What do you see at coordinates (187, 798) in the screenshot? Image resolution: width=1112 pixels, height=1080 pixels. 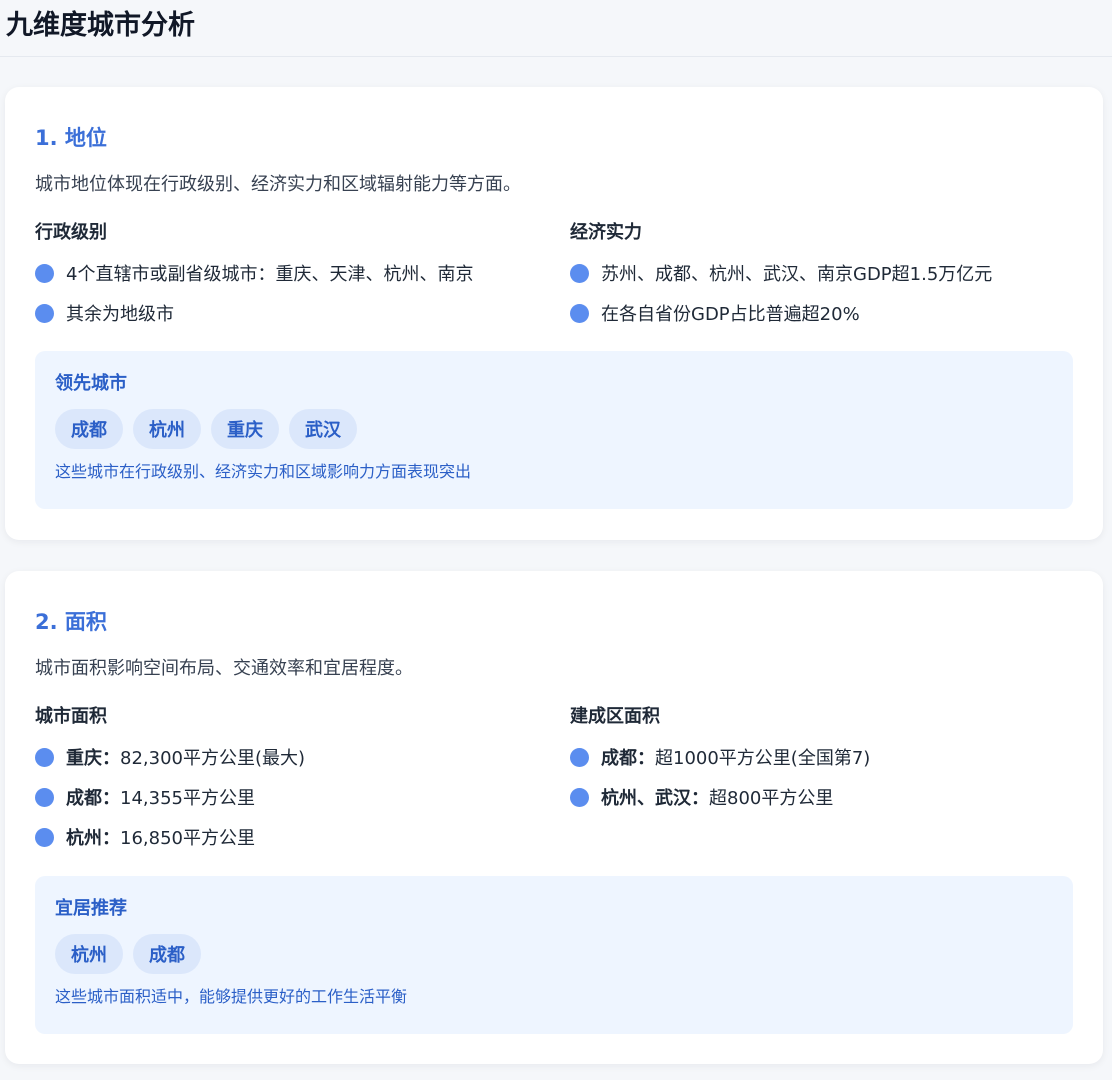 I see `item-text: 14,355平方公里` at bounding box center [187, 798].